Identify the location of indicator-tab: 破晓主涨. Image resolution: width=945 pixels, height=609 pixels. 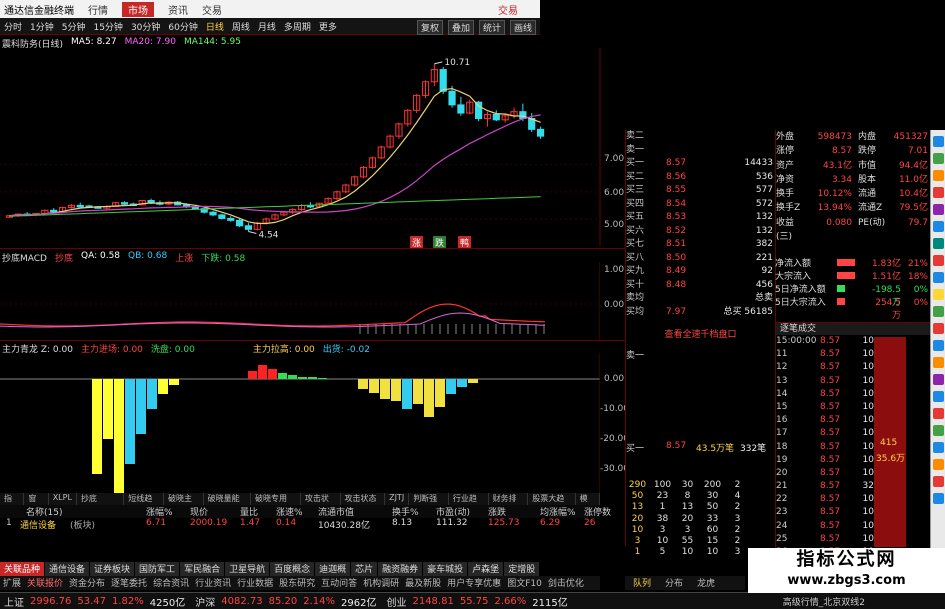
(184, 503).